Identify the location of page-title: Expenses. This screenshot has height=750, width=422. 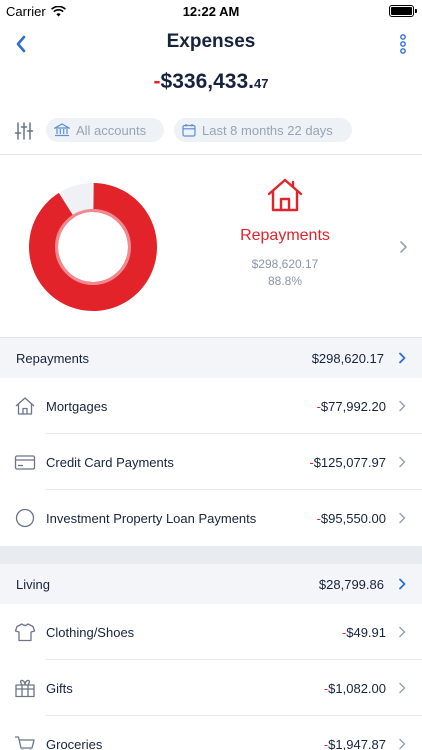
(211, 41).